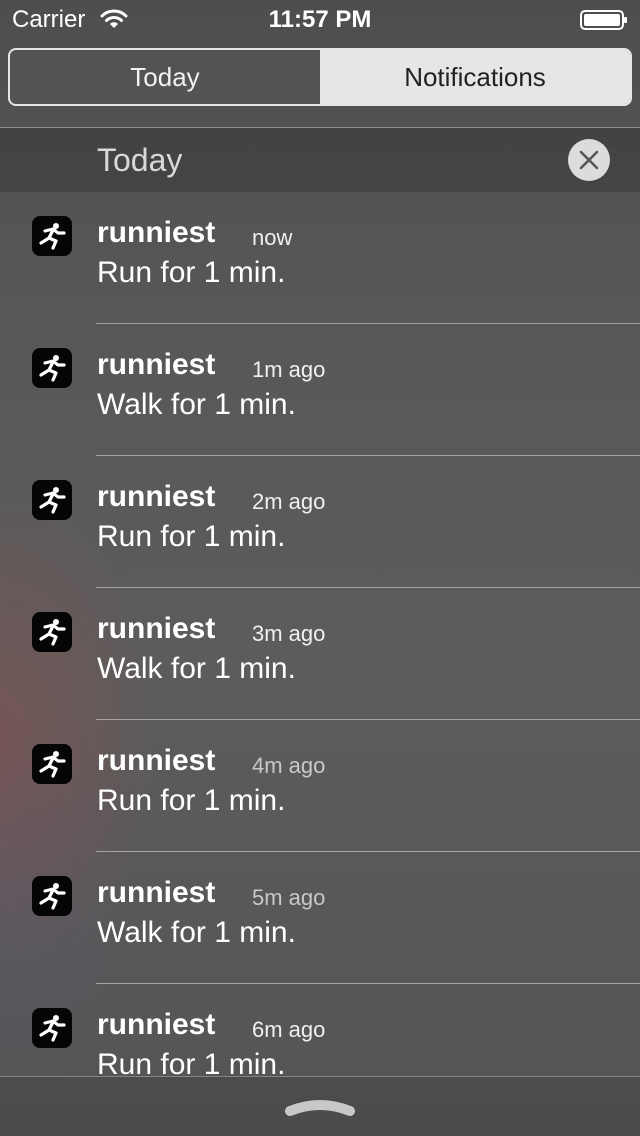 The image size is (640, 1136). I want to click on clock: 11:57 PM, so click(320, 19).